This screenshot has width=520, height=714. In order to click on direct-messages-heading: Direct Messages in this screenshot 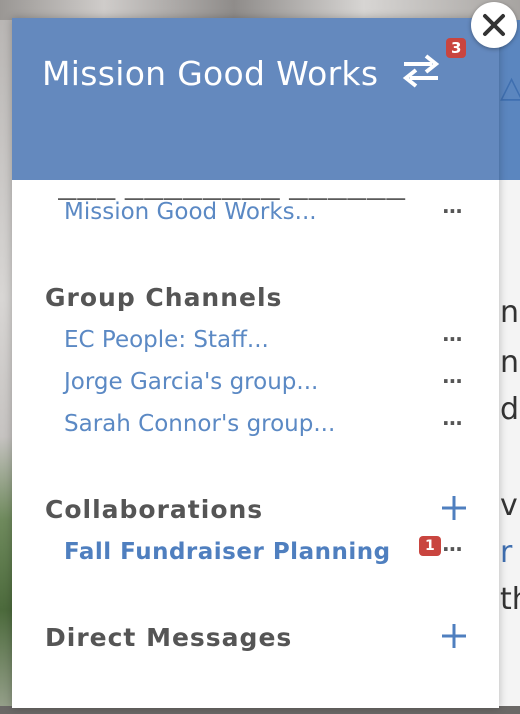, I will do `click(169, 637)`.